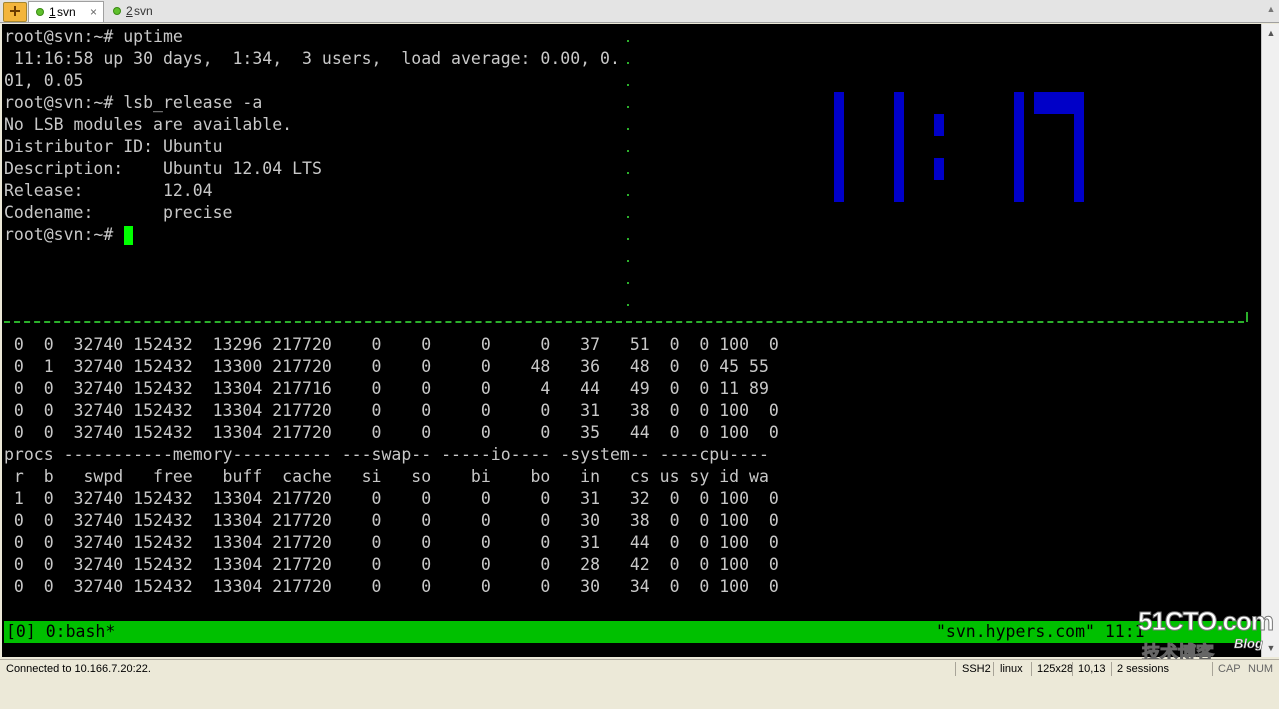 This screenshot has width=1279, height=709. What do you see at coordinates (1011, 669) in the screenshot?
I see `terminal-type: linux` at bounding box center [1011, 669].